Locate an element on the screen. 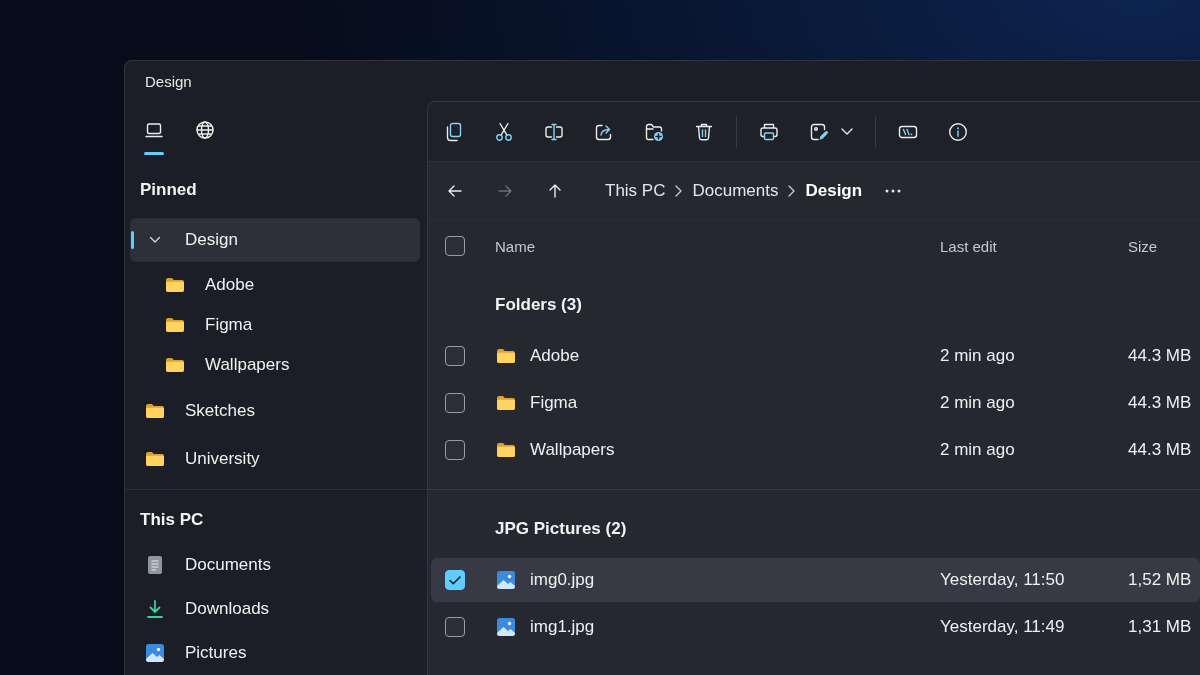 The width and height of the screenshot is (1200, 675). printer-icon is located at coordinates (769, 131).